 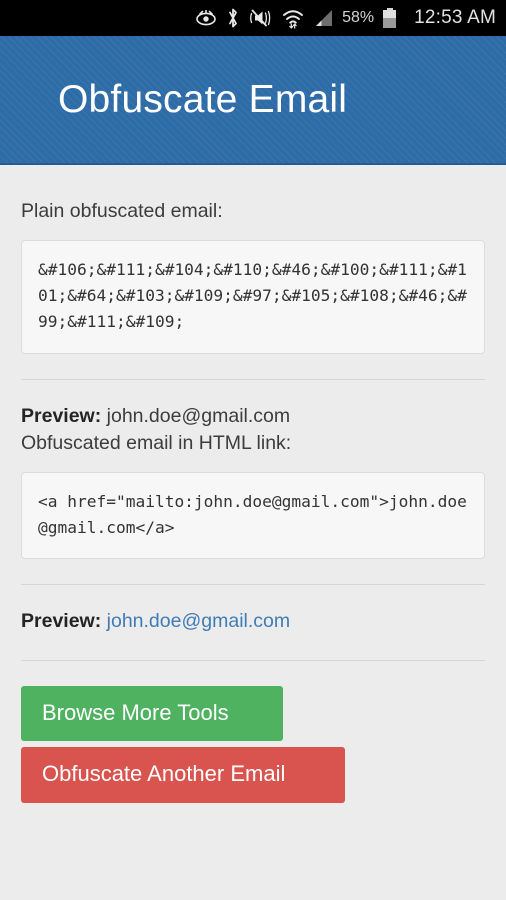 I want to click on preview-link-row: Preview: john.doe@gmail.com, so click(x=253, y=621).